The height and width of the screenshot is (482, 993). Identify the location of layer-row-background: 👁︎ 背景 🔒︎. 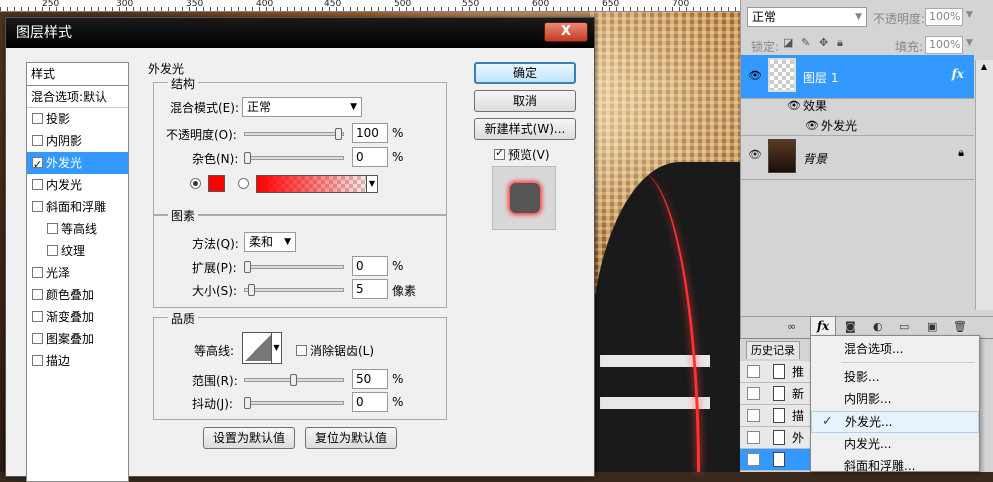
(857, 158).